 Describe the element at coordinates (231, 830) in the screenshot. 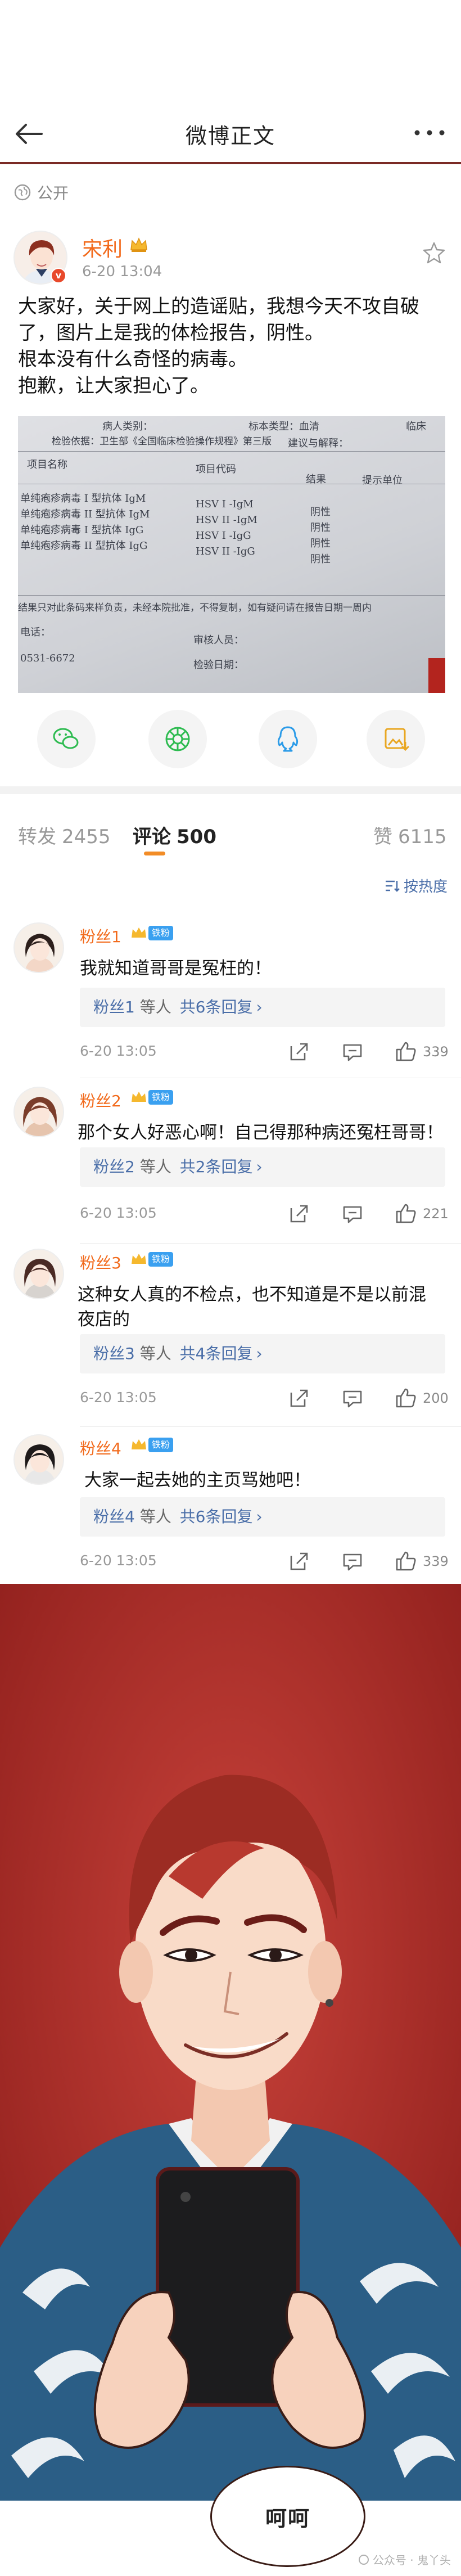

I see `post-tabs: 转发 2455 评论 500 赞 6115` at that location.